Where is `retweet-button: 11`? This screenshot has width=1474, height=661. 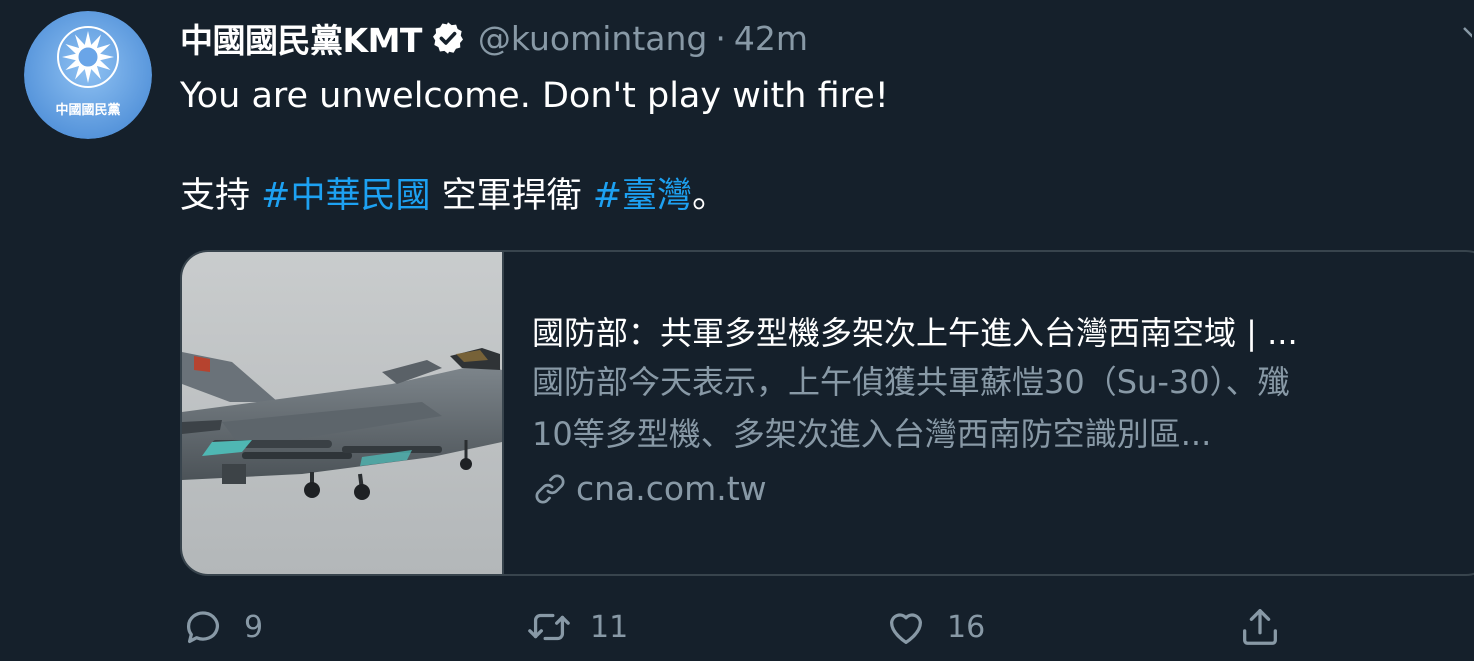 retweet-button: 11 is located at coordinates (577, 627).